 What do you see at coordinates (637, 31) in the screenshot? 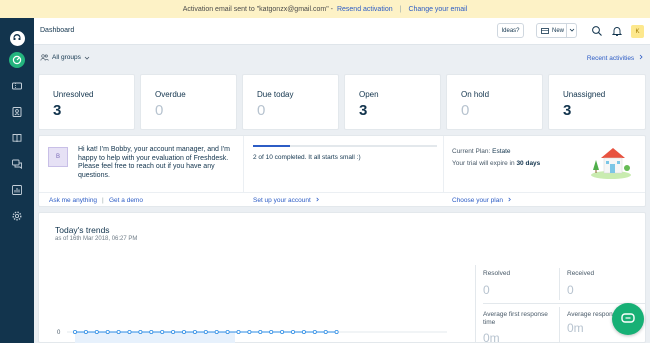
I see `user-avatar: K` at bounding box center [637, 31].